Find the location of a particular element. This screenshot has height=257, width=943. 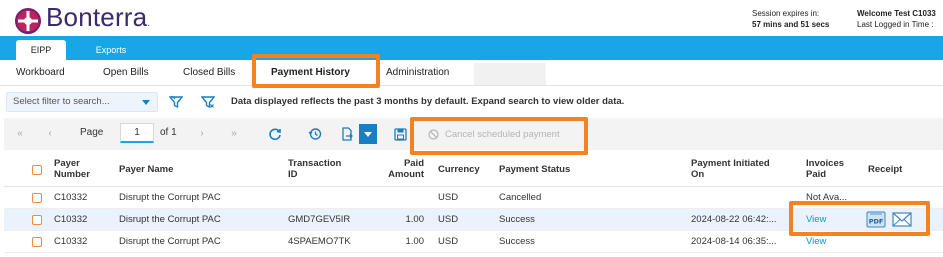

brand-logo: Bonterra. is located at coordinates (82, 20).